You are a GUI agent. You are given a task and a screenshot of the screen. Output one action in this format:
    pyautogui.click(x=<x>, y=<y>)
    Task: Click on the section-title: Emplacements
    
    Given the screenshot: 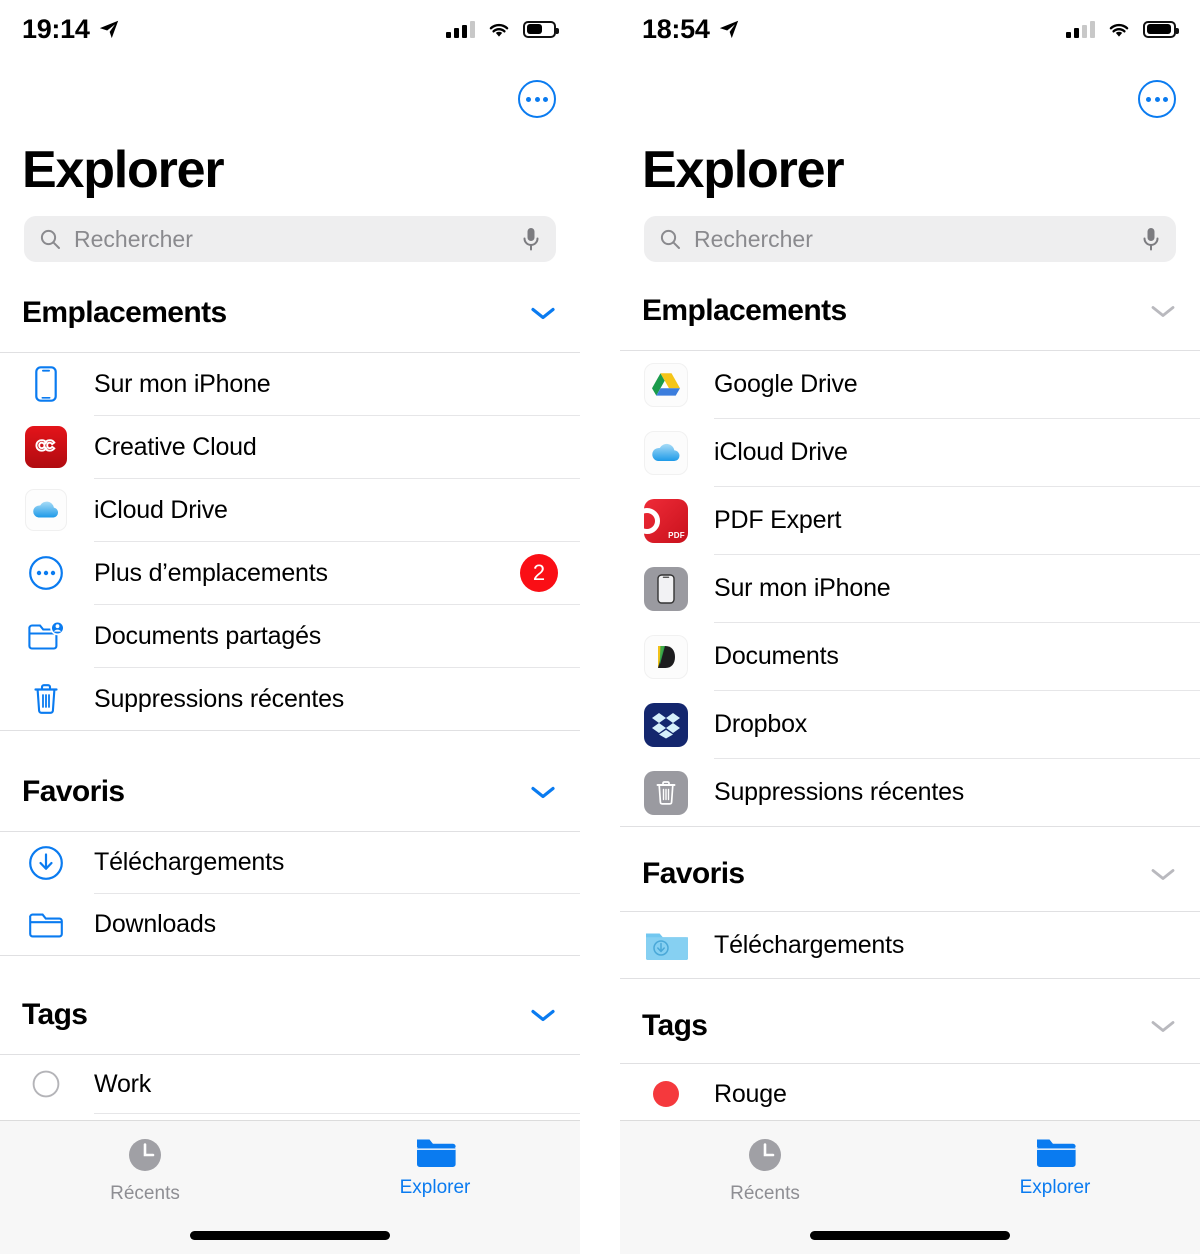 What is the action you would take?
    pyautogui.click(x=124, y=312)
    